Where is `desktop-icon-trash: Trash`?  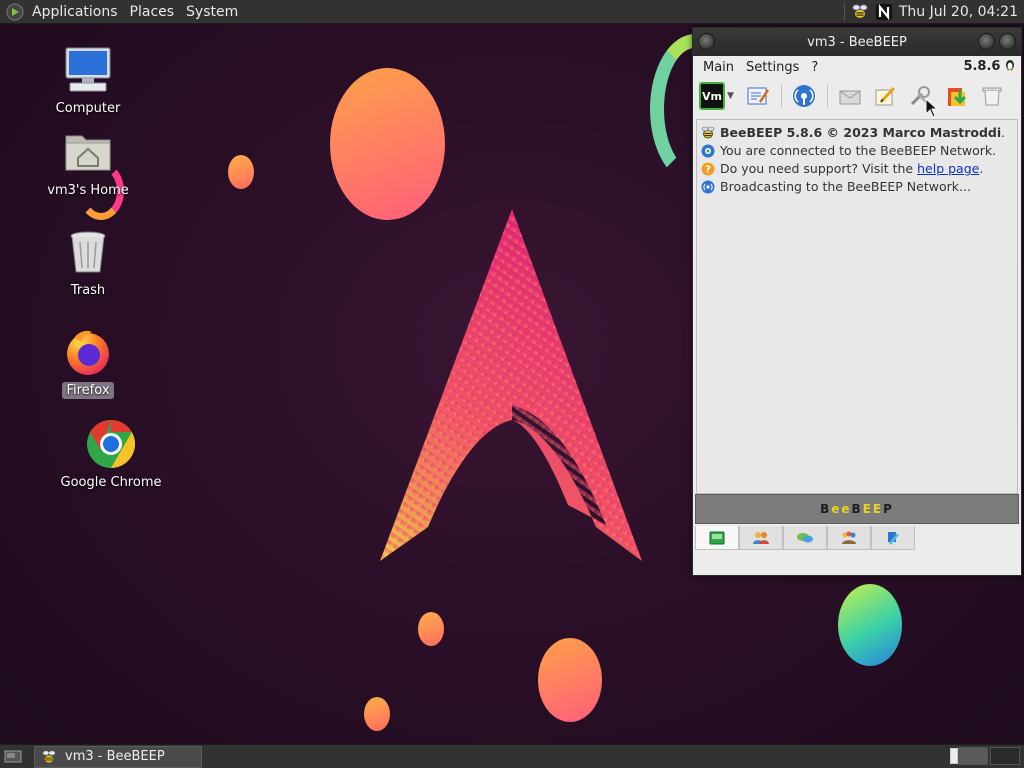 desktop-icon-trash: Trash is located at coordinates (88, 262).